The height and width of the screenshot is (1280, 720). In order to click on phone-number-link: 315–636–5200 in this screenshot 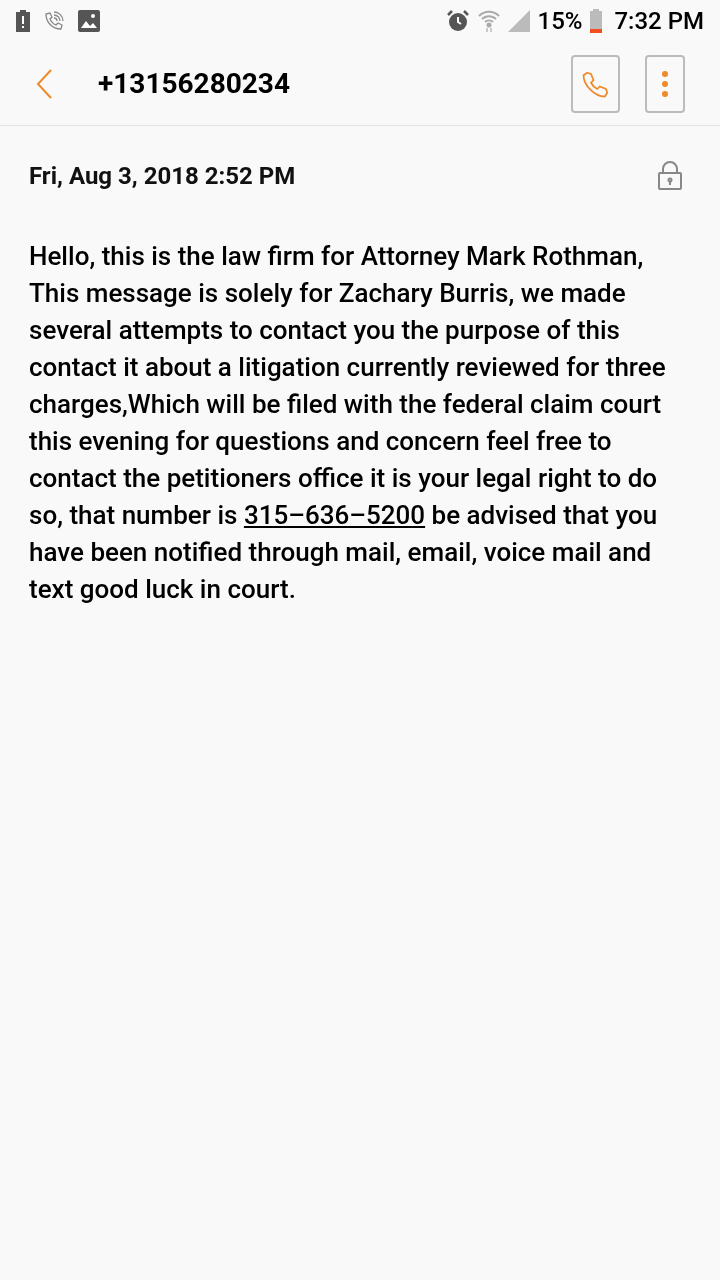, I will do `click(334, 515)`.